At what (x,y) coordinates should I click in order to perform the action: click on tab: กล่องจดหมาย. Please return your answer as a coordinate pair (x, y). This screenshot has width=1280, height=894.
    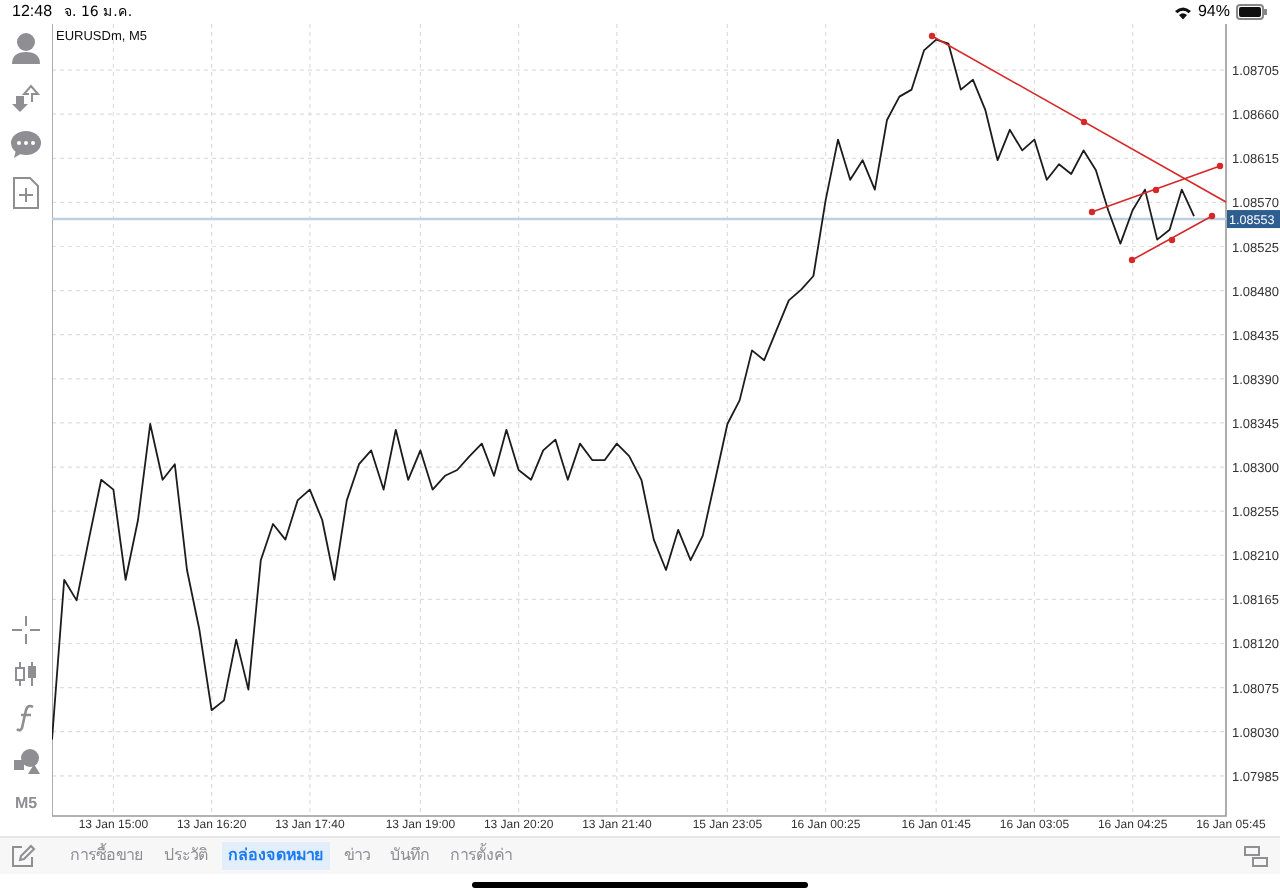
    Looking at the image, I should click on (276, 856).